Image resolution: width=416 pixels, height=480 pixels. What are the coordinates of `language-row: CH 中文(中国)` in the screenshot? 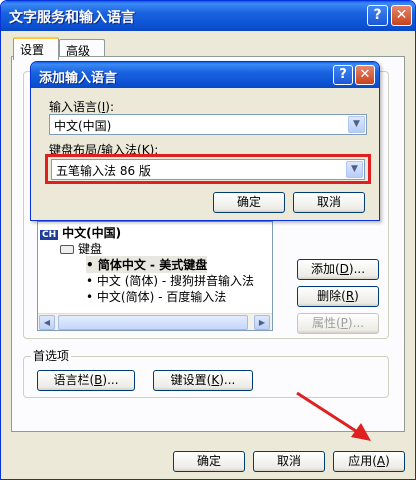 It's located at (80, 232).